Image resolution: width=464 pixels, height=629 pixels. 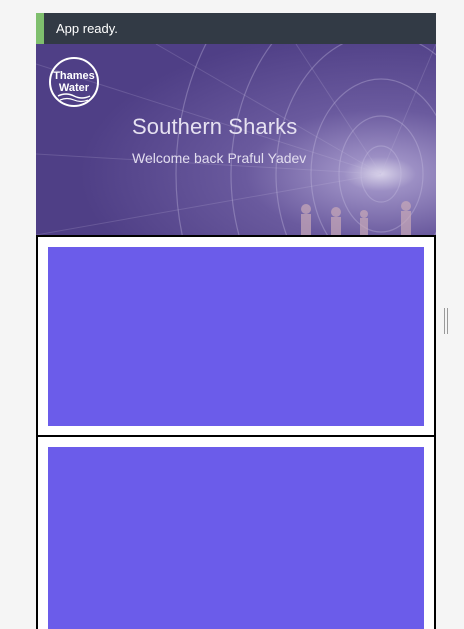 I want to click on logo-text-line2: Water, so click(x=74, y=88).